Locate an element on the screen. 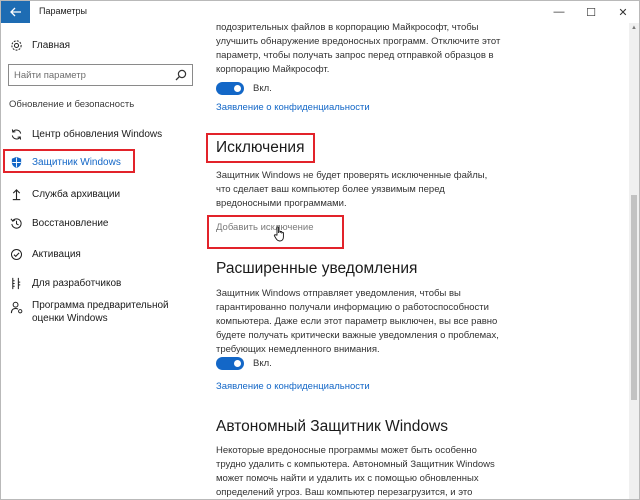  sidebar-item-label: Для разработчиков is located at coordinates (77, 283).